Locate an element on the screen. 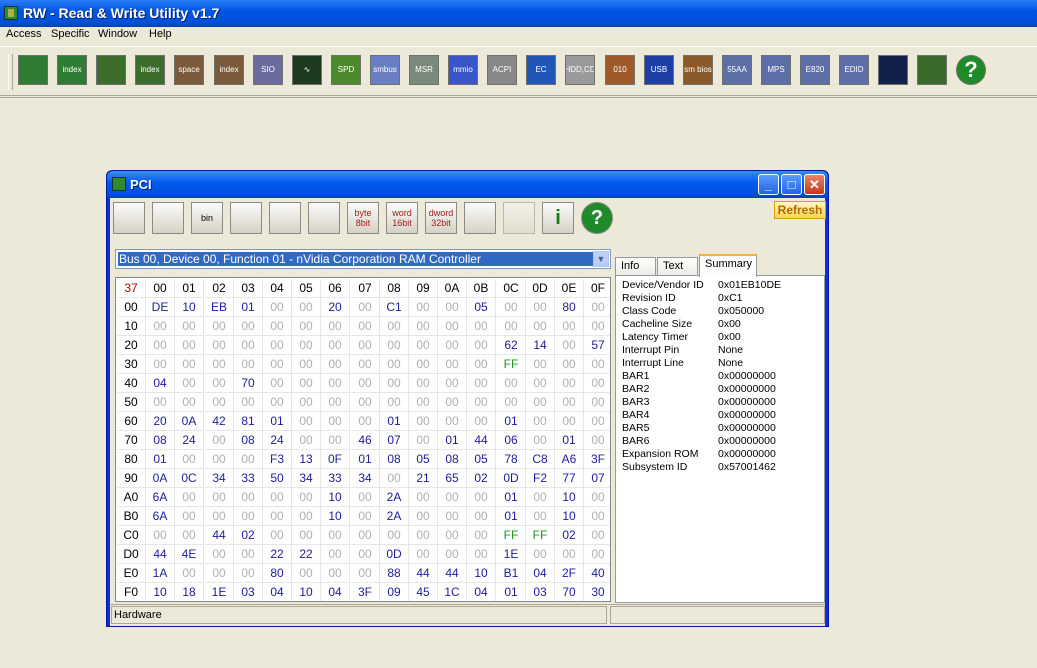  io-index-icon: index is located at coordinates (229, 70).